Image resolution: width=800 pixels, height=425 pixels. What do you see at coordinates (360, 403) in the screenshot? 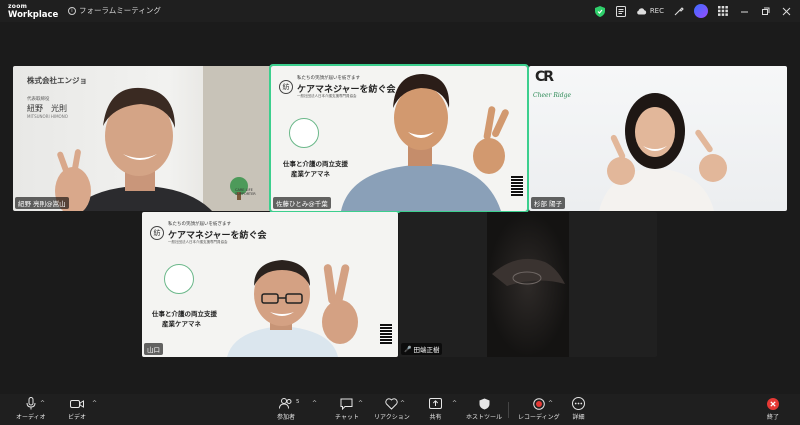
I see `chat-options-chevron-icon: ^` at bounding box center [360, 403].